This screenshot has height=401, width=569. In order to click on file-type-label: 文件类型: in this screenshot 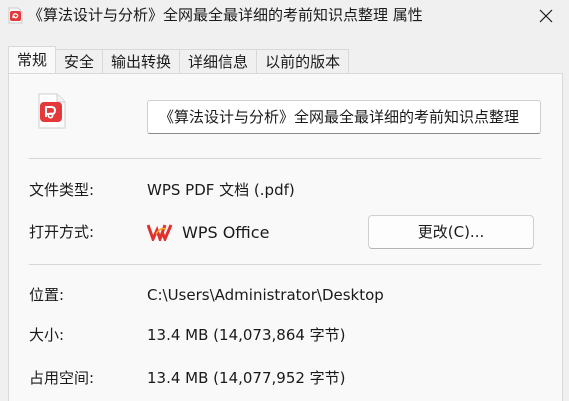, I will do `click(62, 190)`.